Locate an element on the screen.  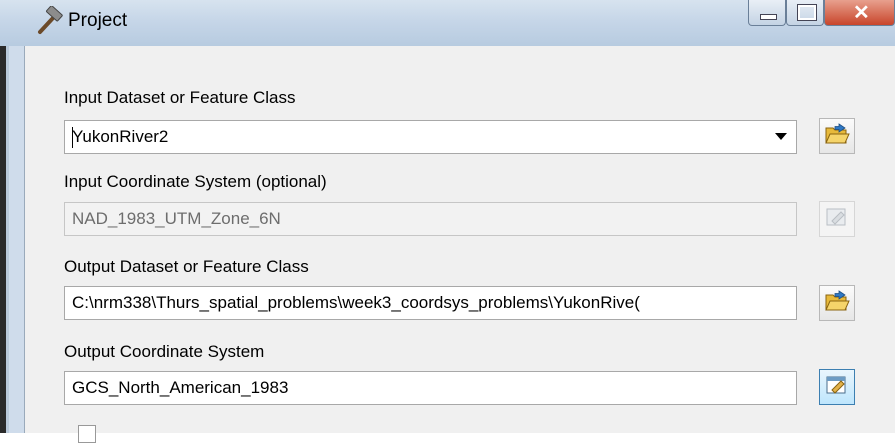
minimize-icon is located at coordinates (768, 17).